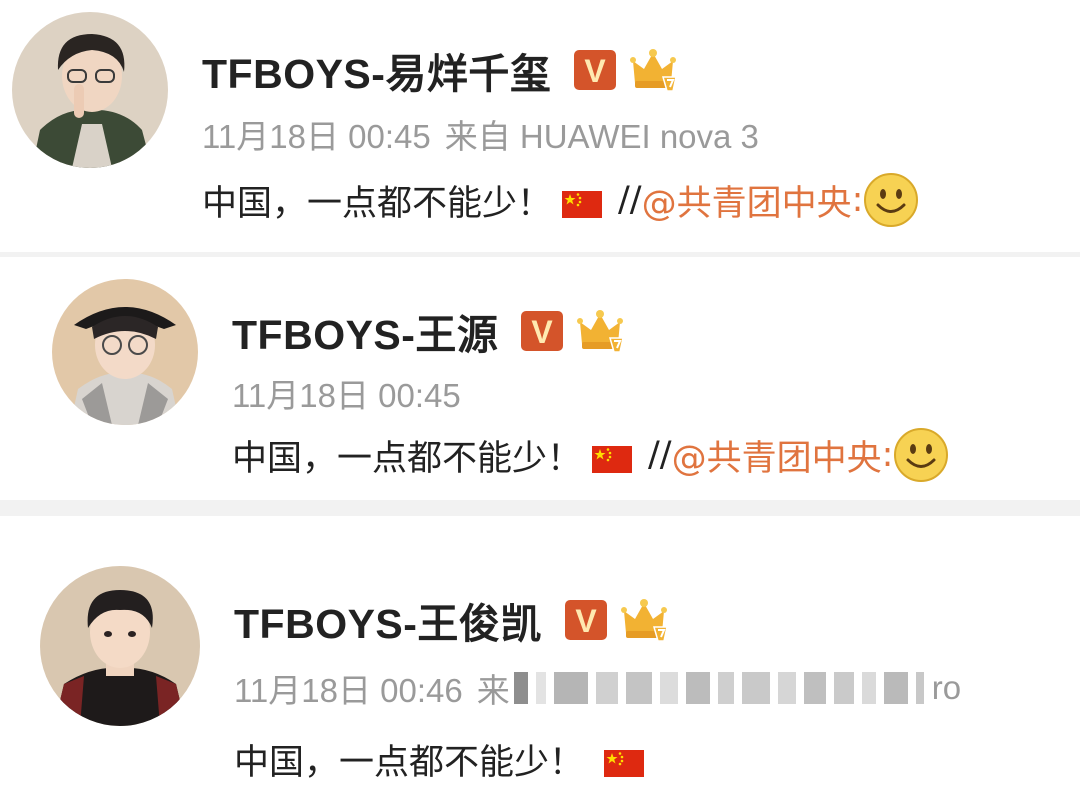 This screenshot has height=802, width=1080. Describe the element at coordinates (946, 687) in the screenshot. I see `post-source-suffix: ro` at that location.